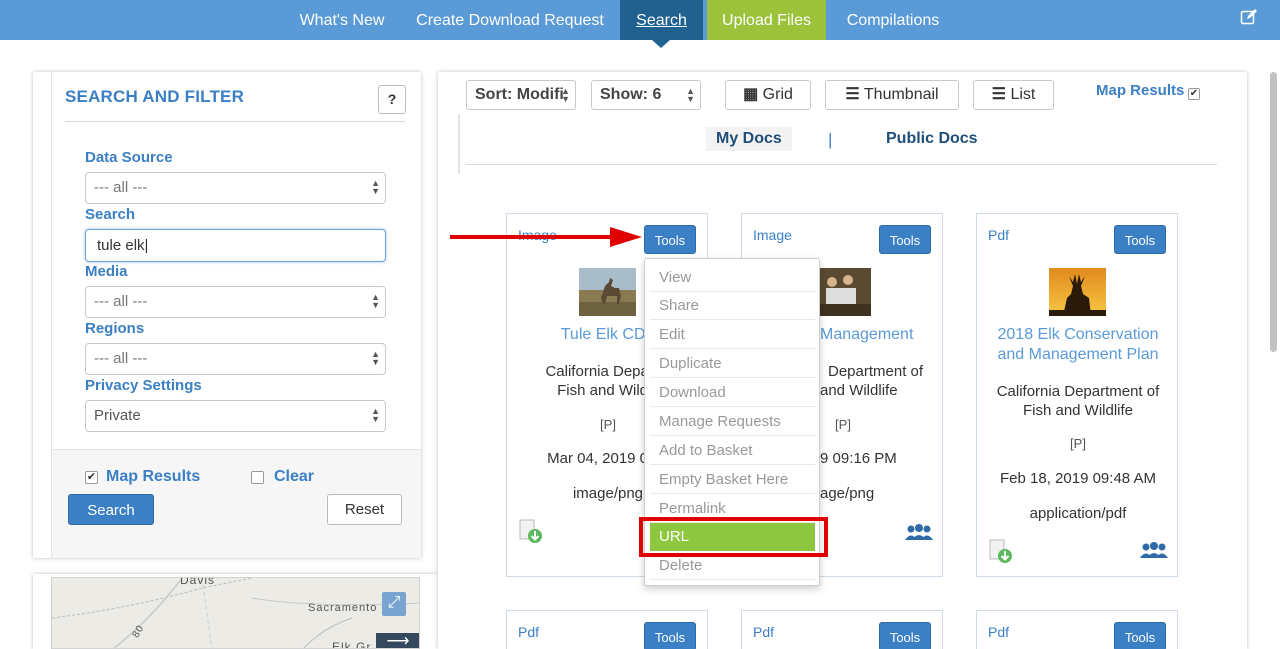  What do you see at coordinates (510, 20) in the screenshot?
I see `nav-create-download-request: Create Download Request` at bounding box center [510, 20].